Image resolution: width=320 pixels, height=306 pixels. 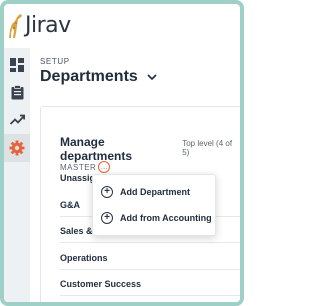 I want to click on department-row: Operations, so click(x=150, y=261).